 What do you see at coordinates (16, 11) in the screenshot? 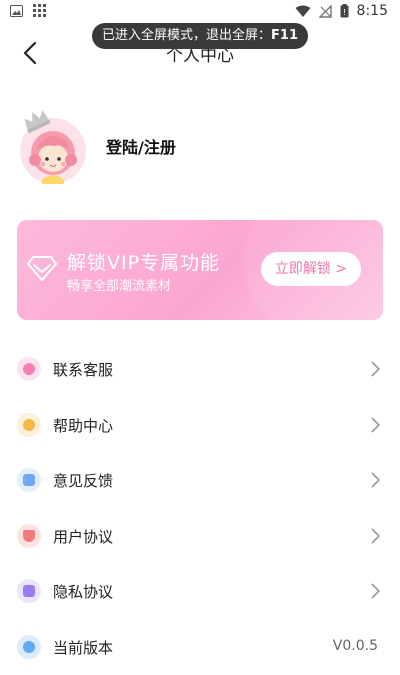
I see `gallery-icon` at bounding box center [16, 11].